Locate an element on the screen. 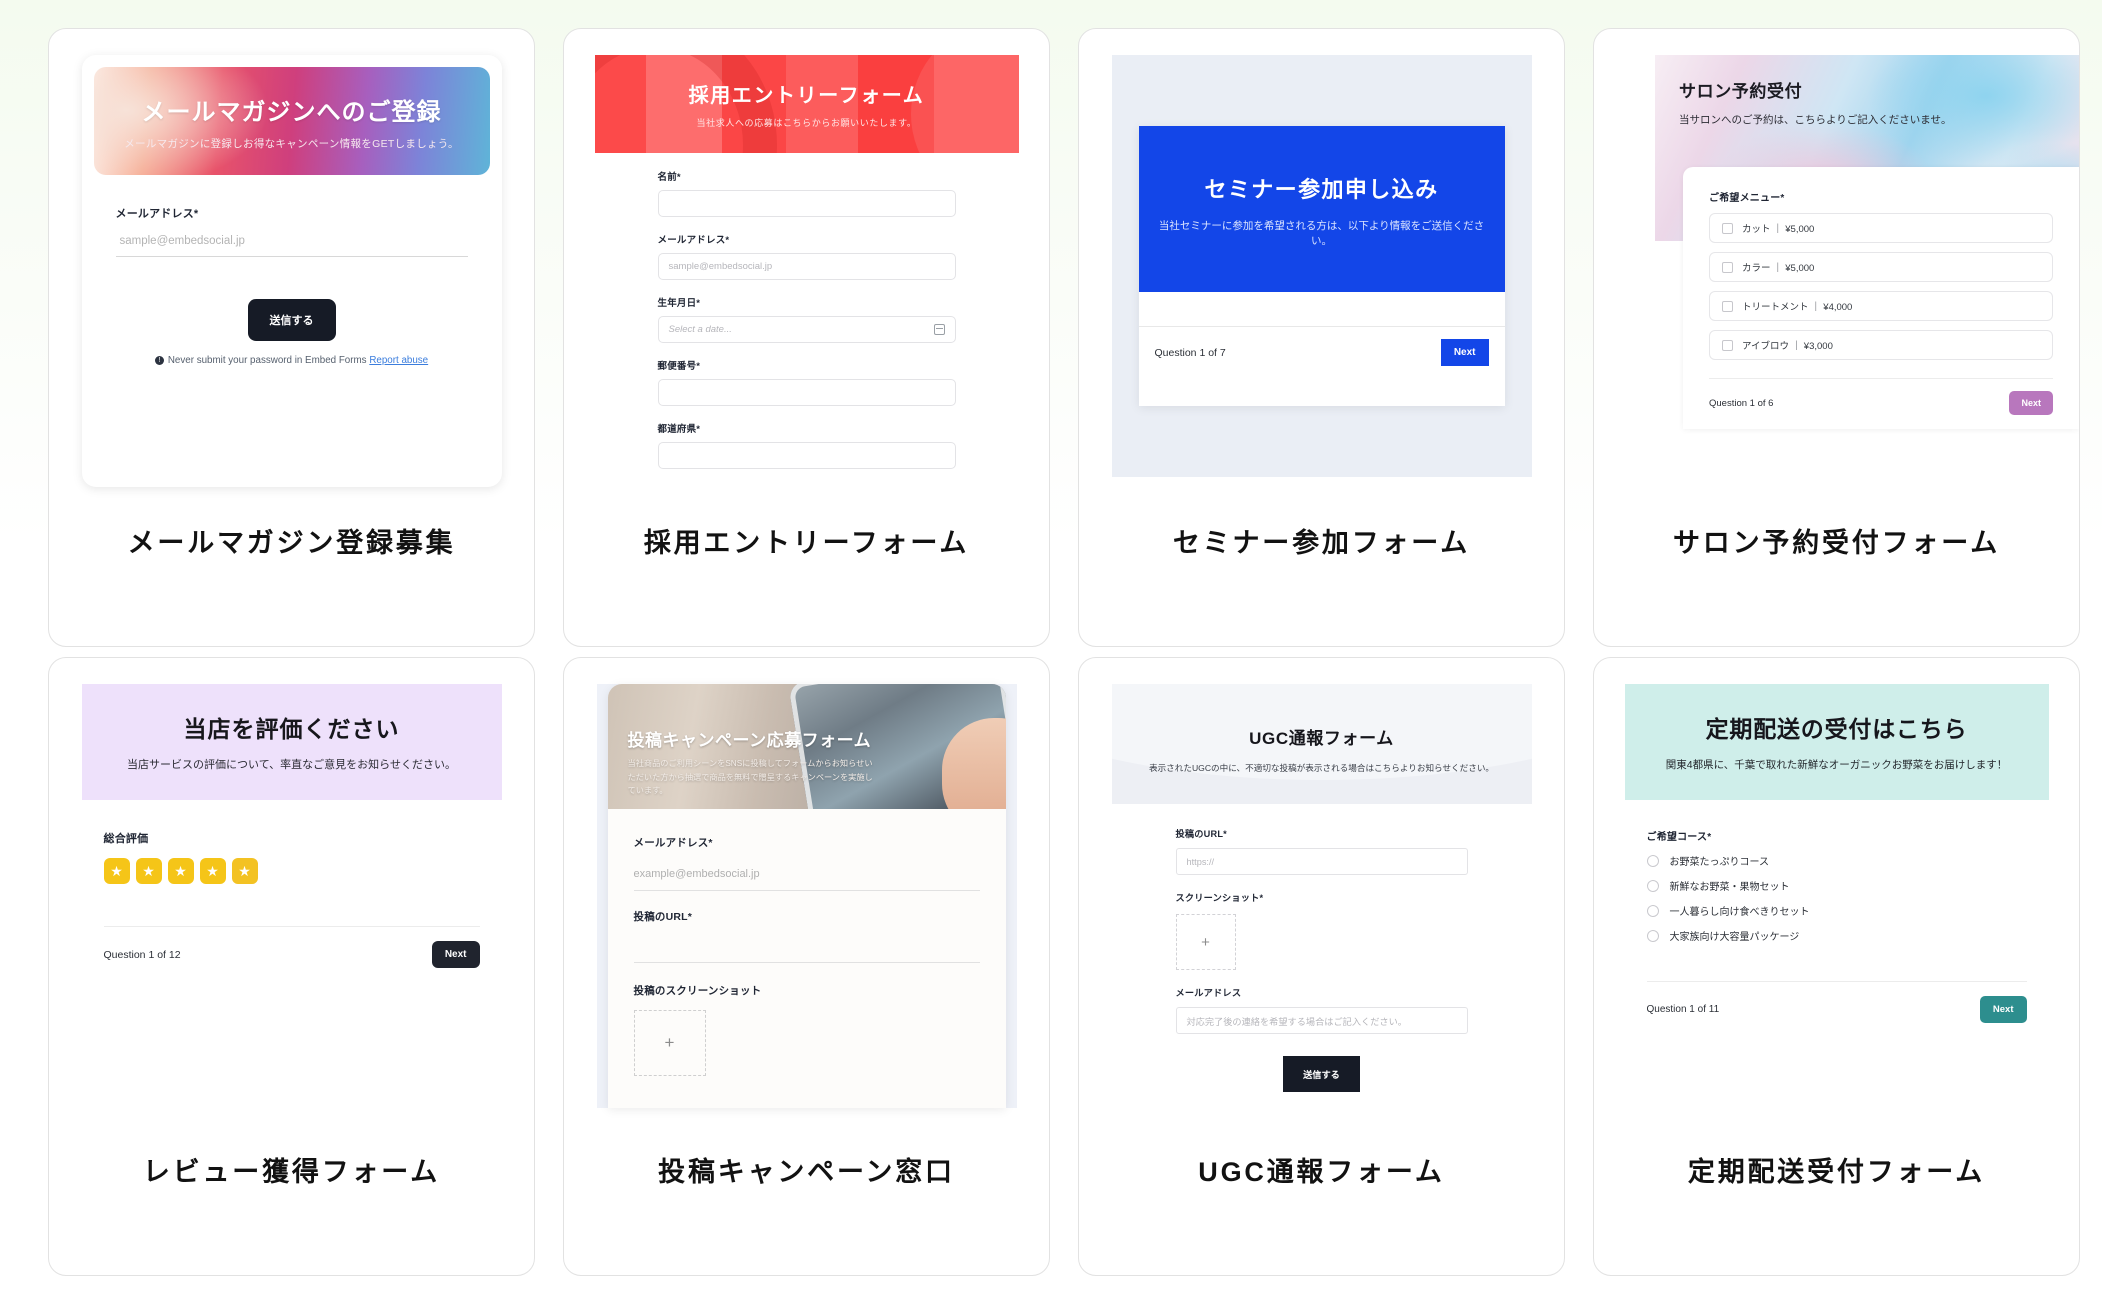 The width and height of the screenshot is (2102, 1294). checkbox-option: カラー ｜ ¥5,000 is located at coordinates (1881, 267).